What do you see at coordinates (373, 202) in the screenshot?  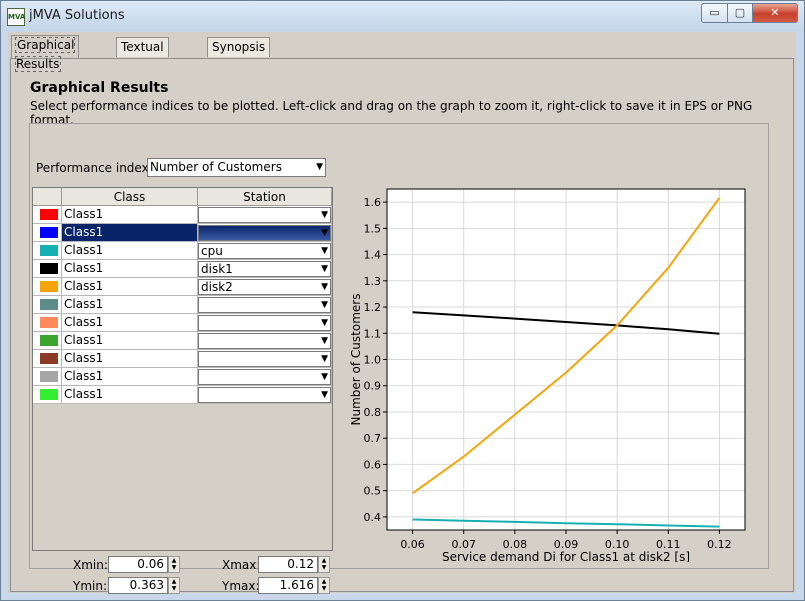 I see `y-tick-label: 1.6` at bounding box center [373, 202].